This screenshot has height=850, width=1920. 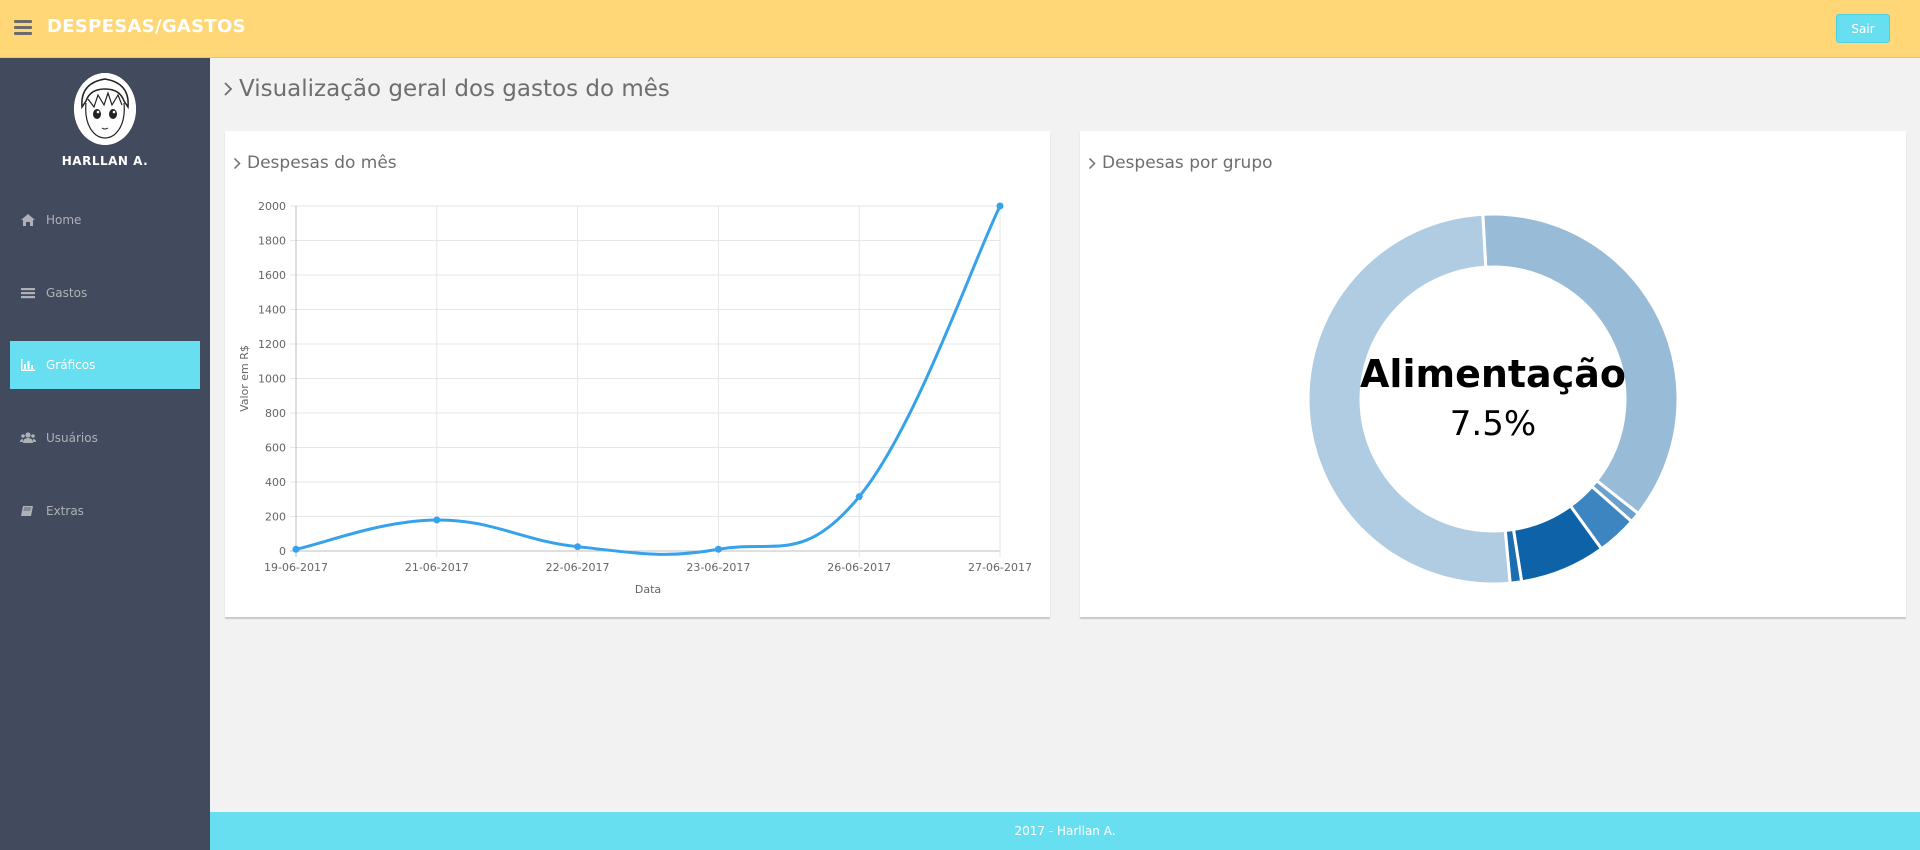 What do you see at coordinates (105, 511) in the screenshot?
I see `sidebar-item-extras: Extras` at bounding box center [105, 511].